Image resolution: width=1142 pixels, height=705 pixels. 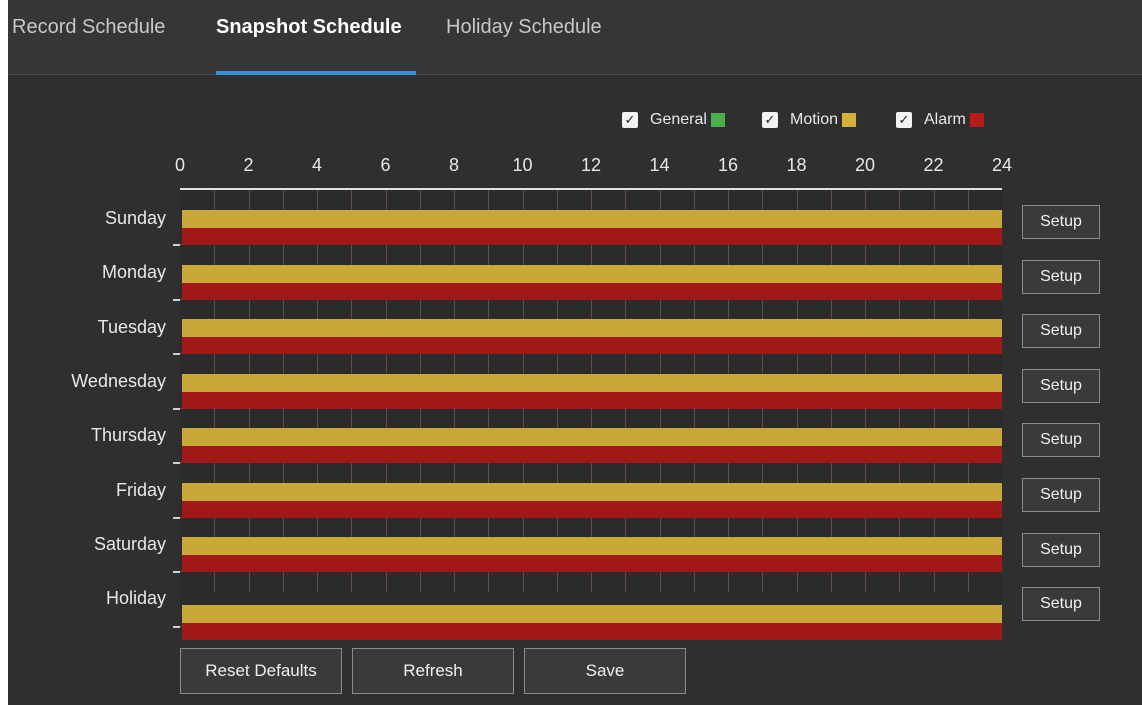 I want to click on legend-general: ✓ General, so click(x=673, y=120).